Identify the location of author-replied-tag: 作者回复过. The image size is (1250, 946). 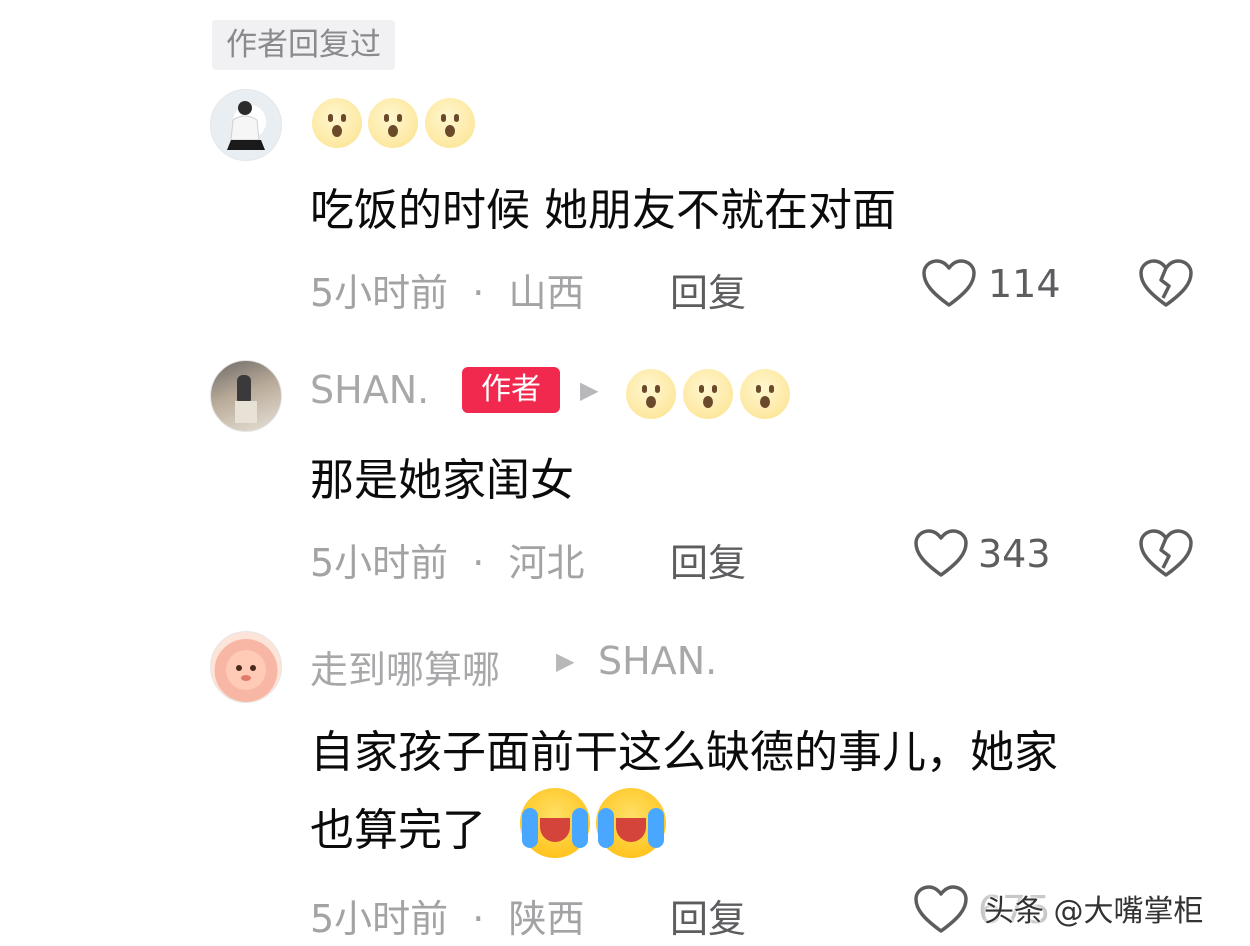
(303, 45).